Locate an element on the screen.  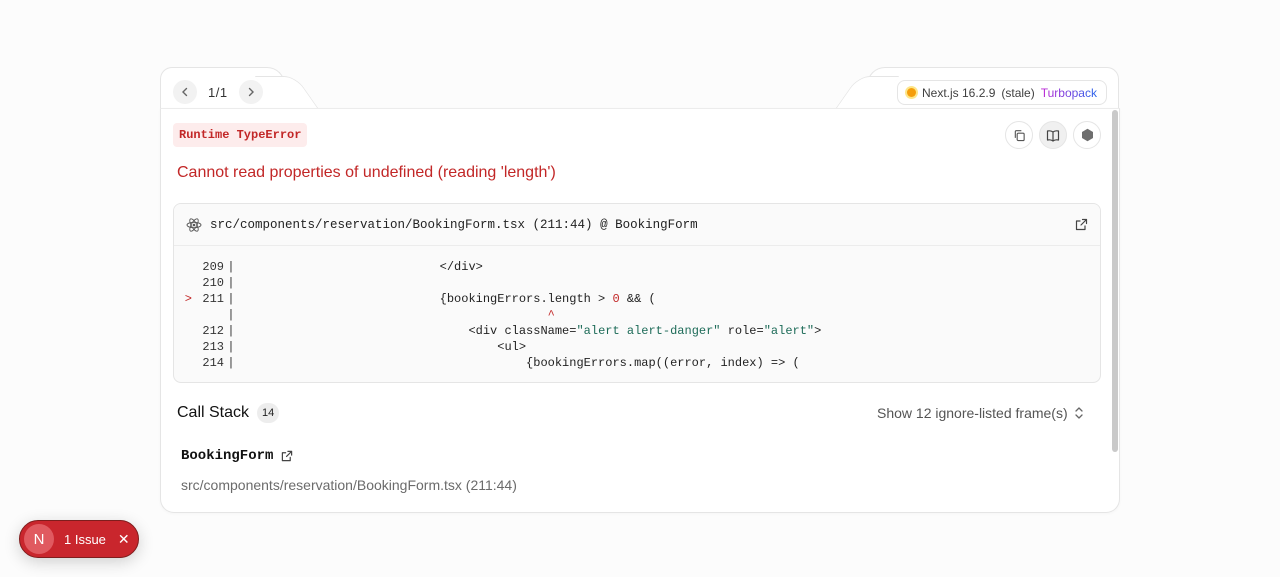
line-number: 213 is located at coordinates (213, 347).